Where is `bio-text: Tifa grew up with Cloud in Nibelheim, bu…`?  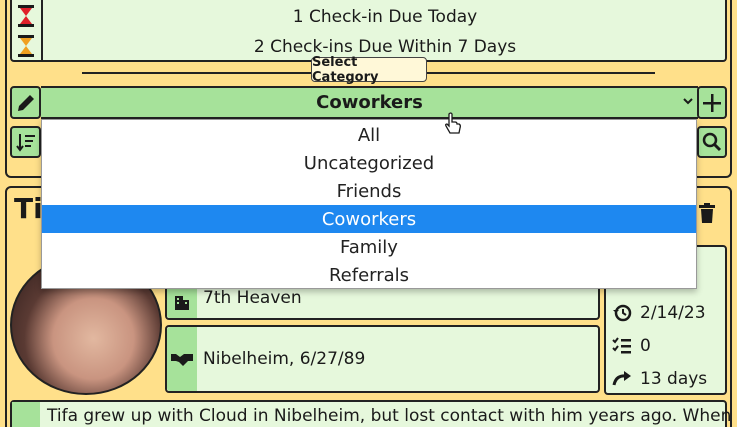 bio-text: Tifa grew up with Cloud in Nibelheim, bu… is located at coordinates (389, 416).